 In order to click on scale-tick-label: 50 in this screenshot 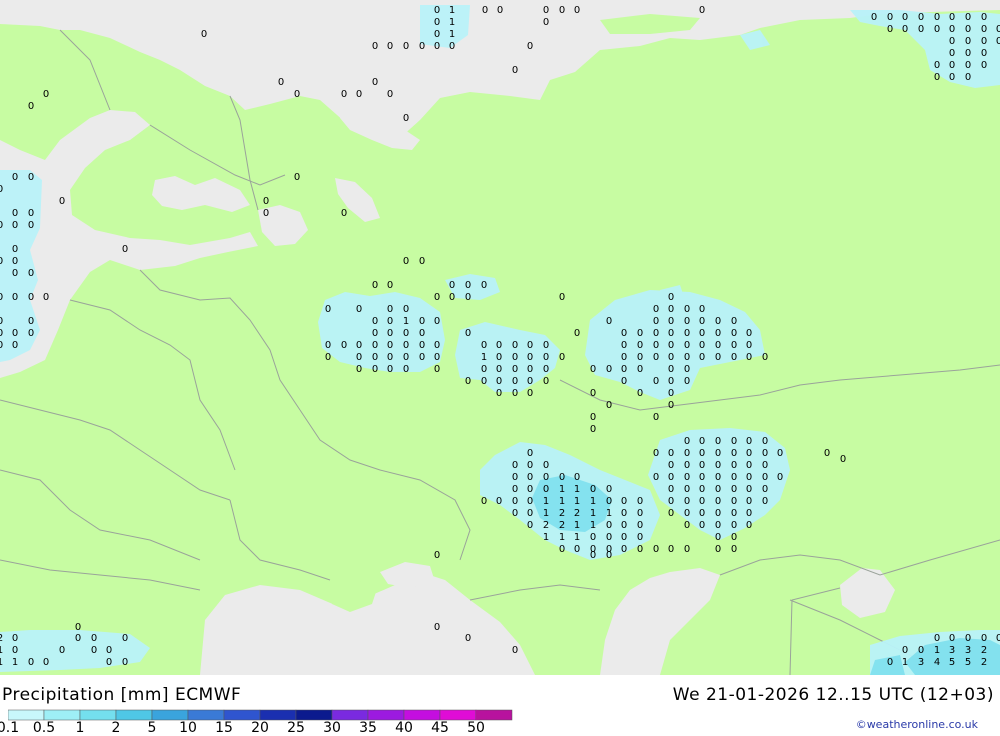, I will do `click(476, 728)`.